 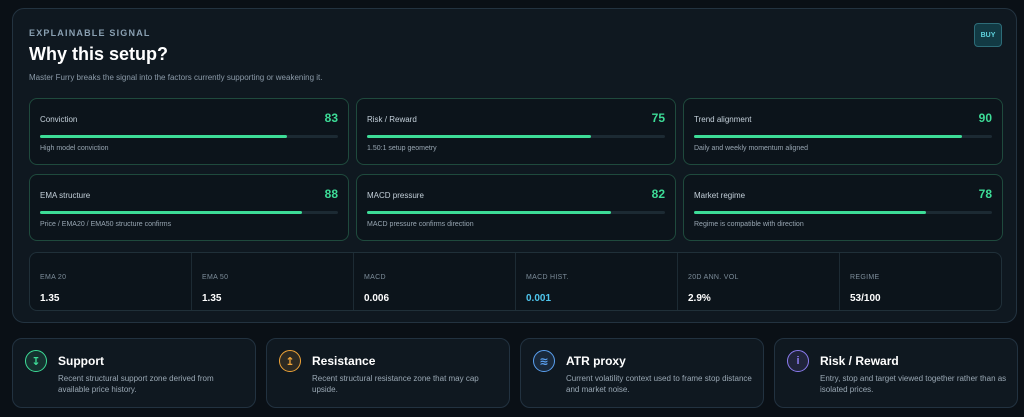 What do you see at coordinates (36, 361) in the screenshot?
I see `support-icon: ↧` at bounding box center [36, 361].